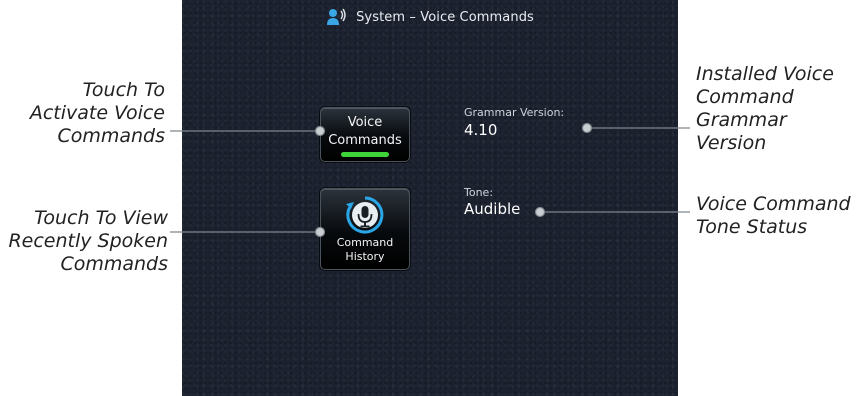 The image size is (859, 396). I want to click on tone-value: Audible, so click(492, 209).